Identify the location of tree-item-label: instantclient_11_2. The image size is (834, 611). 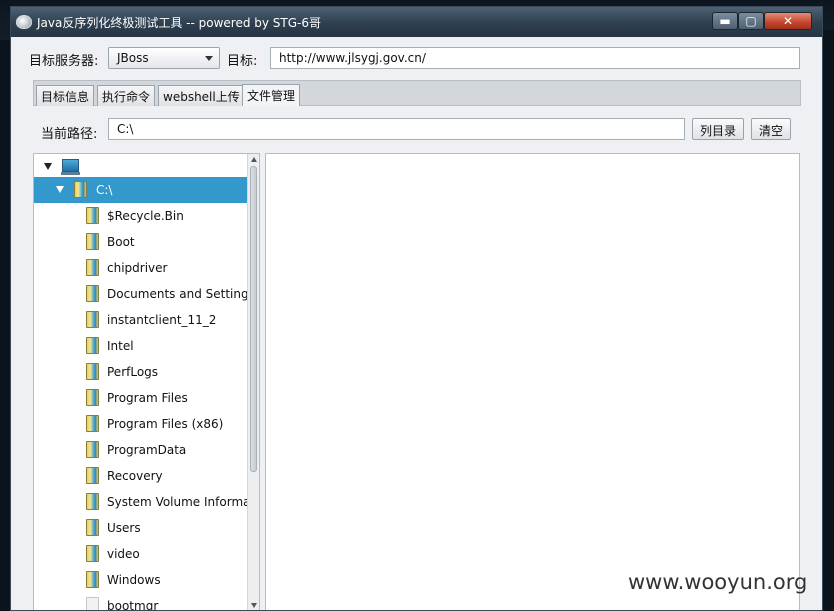
(162, 320).